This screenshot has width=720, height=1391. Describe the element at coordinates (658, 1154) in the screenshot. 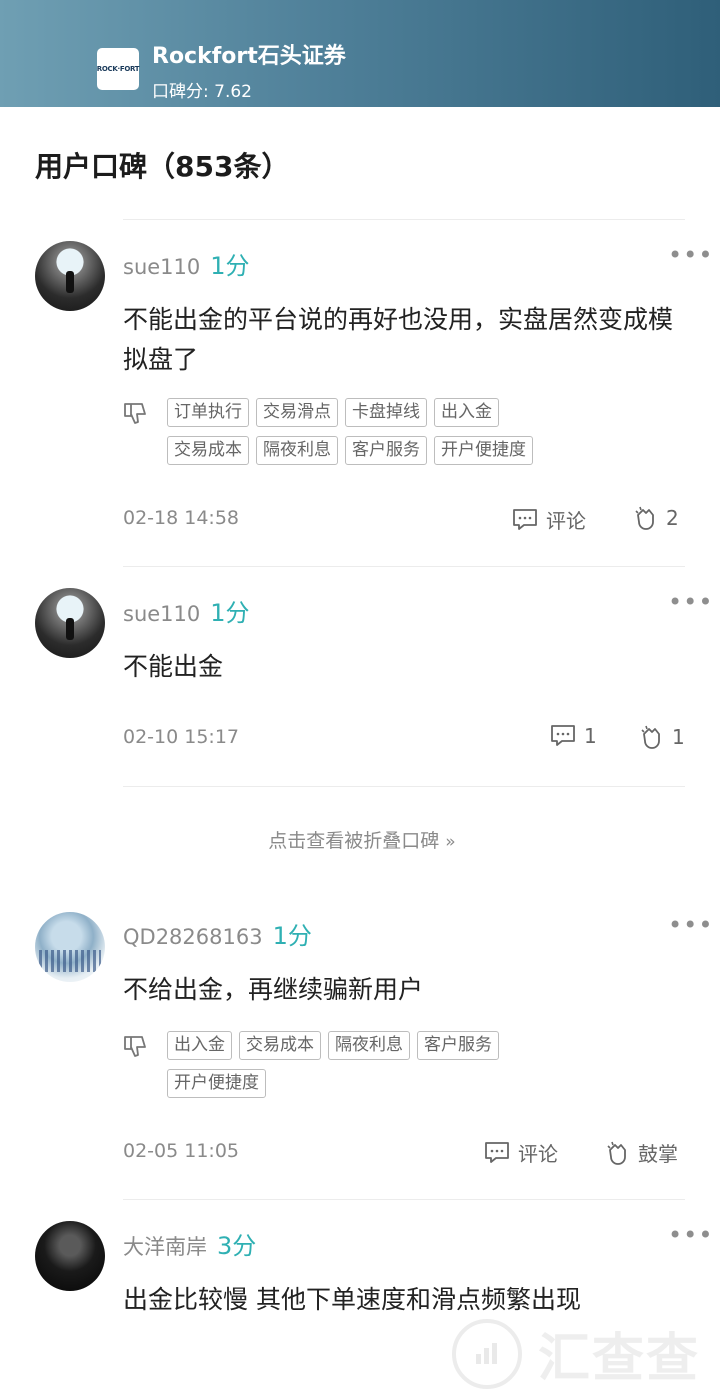

I see `clap-label: 鼓掌` at that location.